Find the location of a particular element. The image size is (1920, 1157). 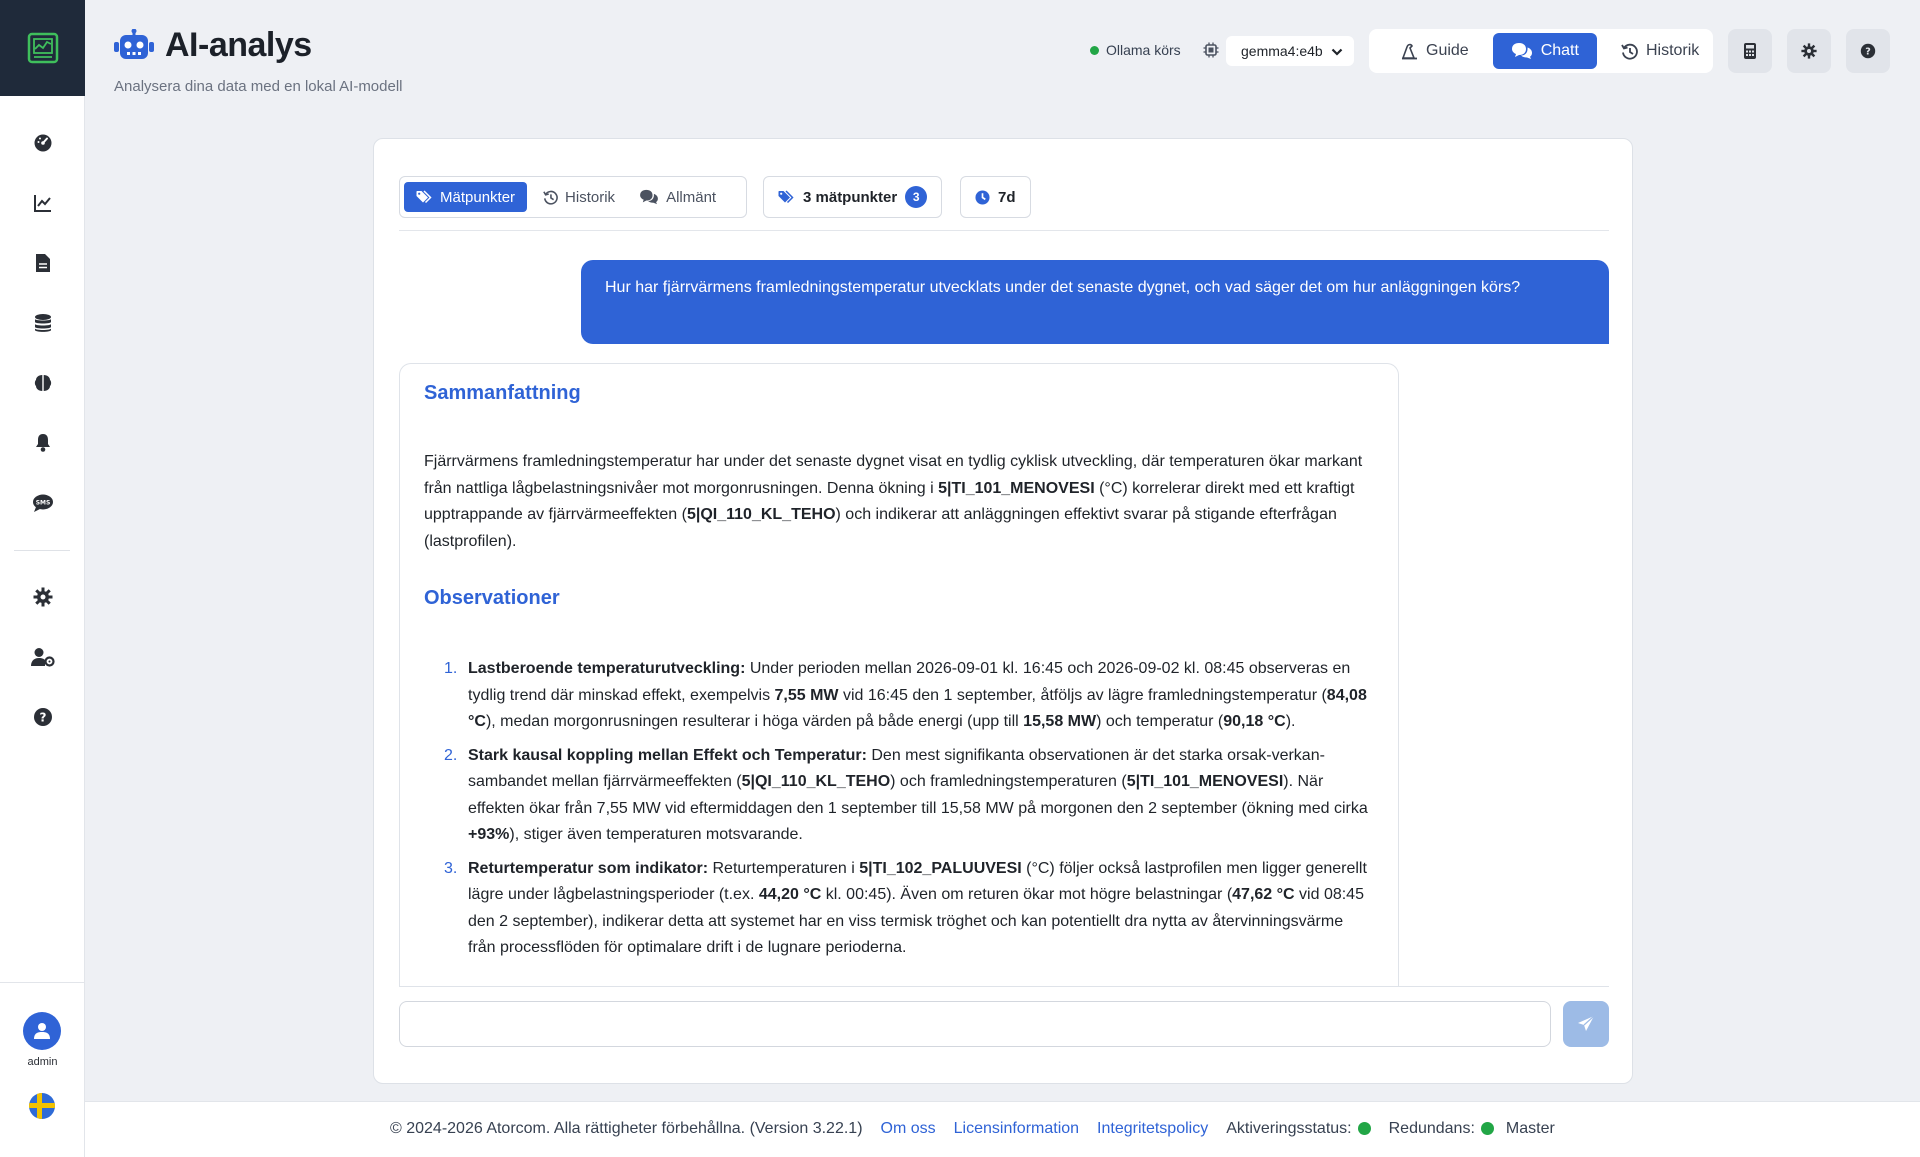

observations-heading: Observationer is located at coordinates (492, 598).